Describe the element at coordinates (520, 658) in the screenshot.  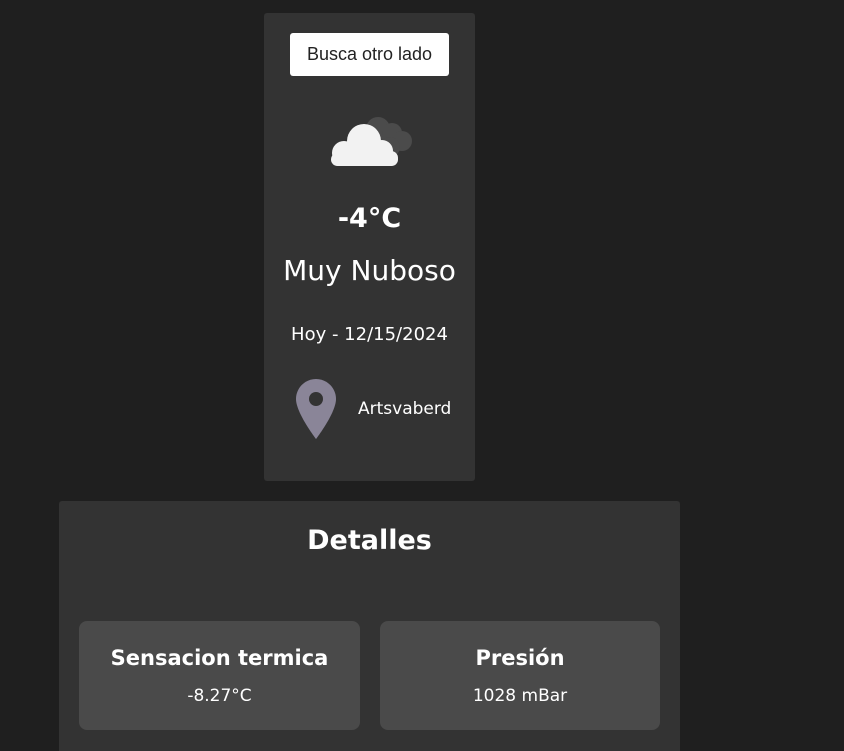
I see `pressure-label: Presión` at that location.